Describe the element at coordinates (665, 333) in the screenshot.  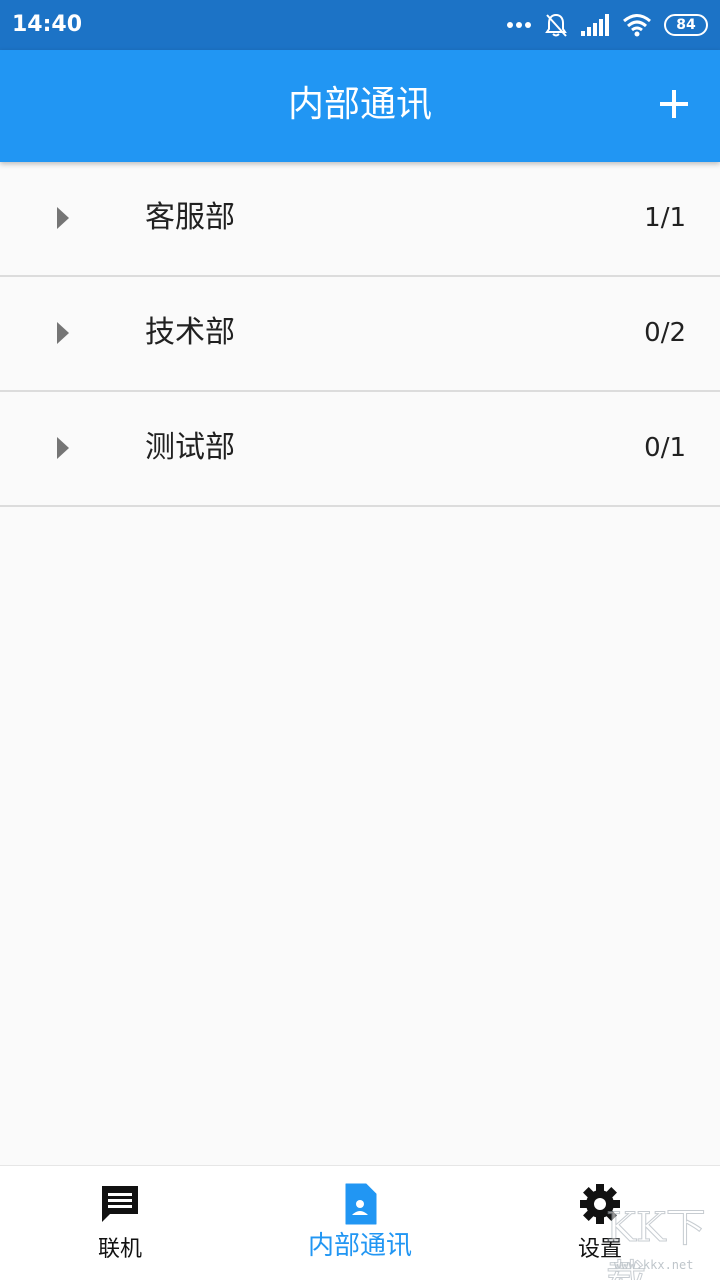
I see `department-online-count: 0/2` at that location.